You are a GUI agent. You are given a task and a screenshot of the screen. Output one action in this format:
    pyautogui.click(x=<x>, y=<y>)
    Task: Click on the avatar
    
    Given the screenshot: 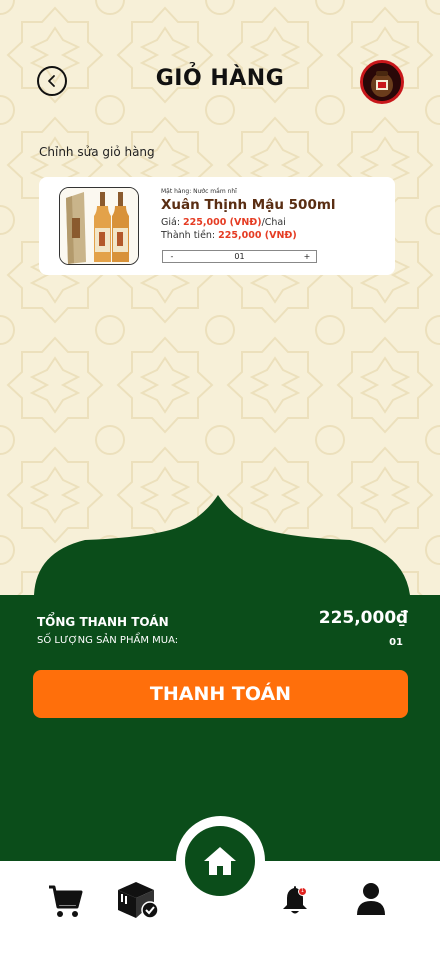 What is the action you would take?
    pyautogui.click(x=382, y=82)
    